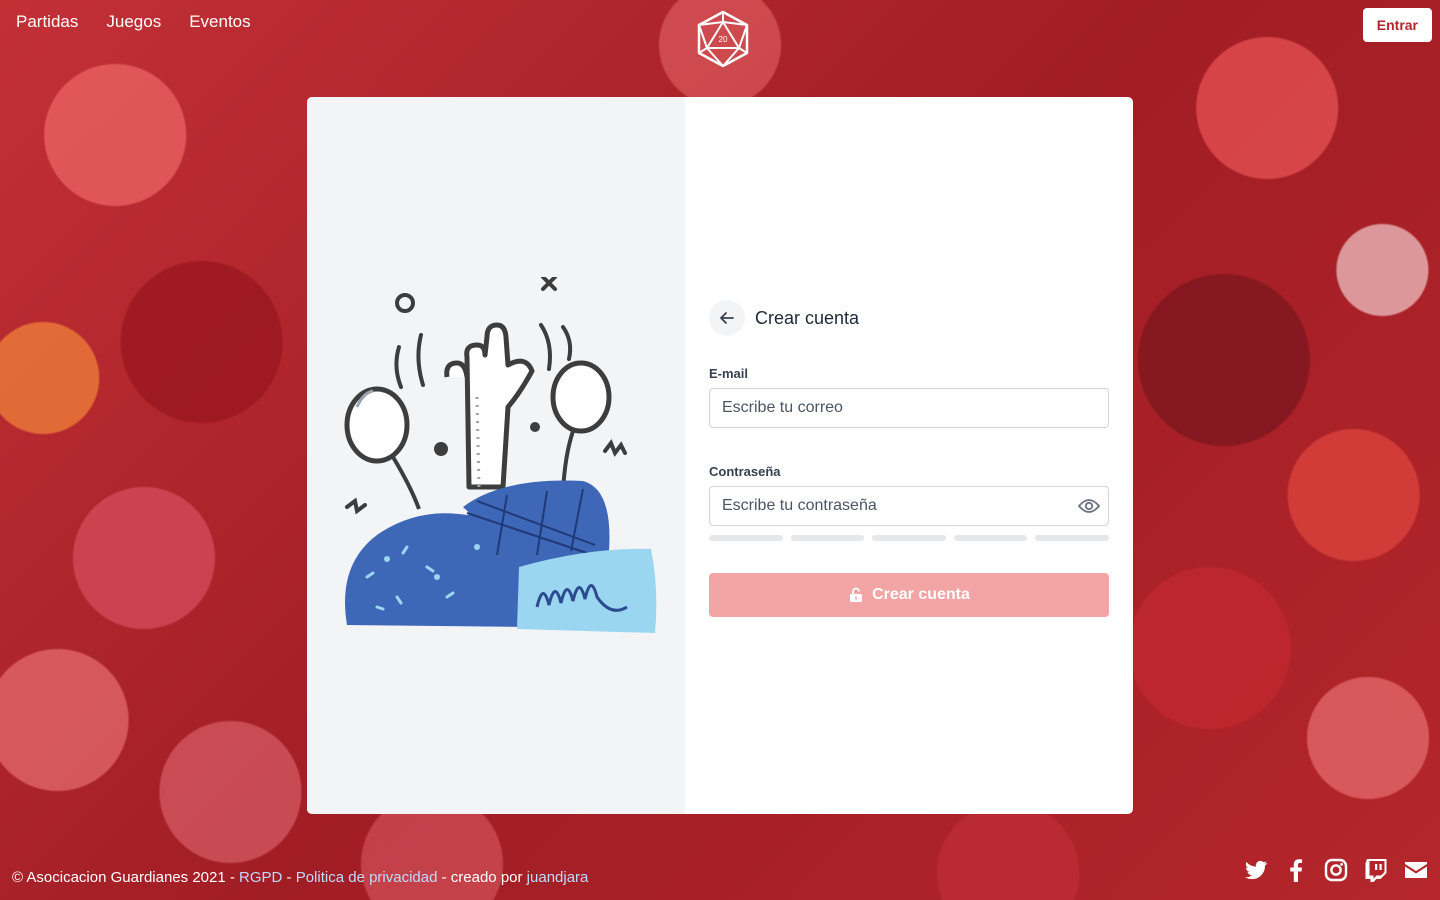 The image size is (1440, 900). I want to click on email-field-group: E-mail, so click(909, 397).